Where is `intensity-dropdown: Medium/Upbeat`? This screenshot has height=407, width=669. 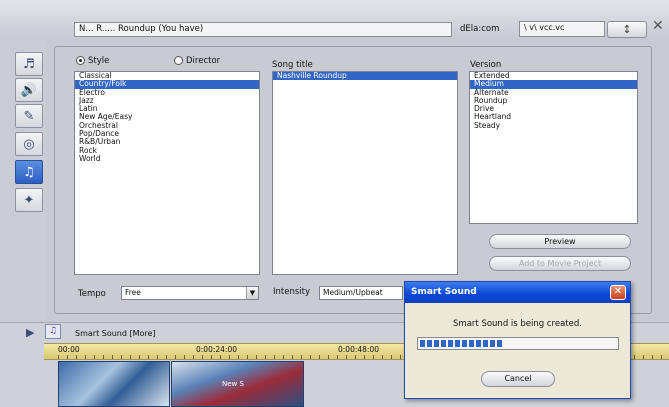
intensity-dropdown: Medium/Upbeat is located at coordinates (361, 293).